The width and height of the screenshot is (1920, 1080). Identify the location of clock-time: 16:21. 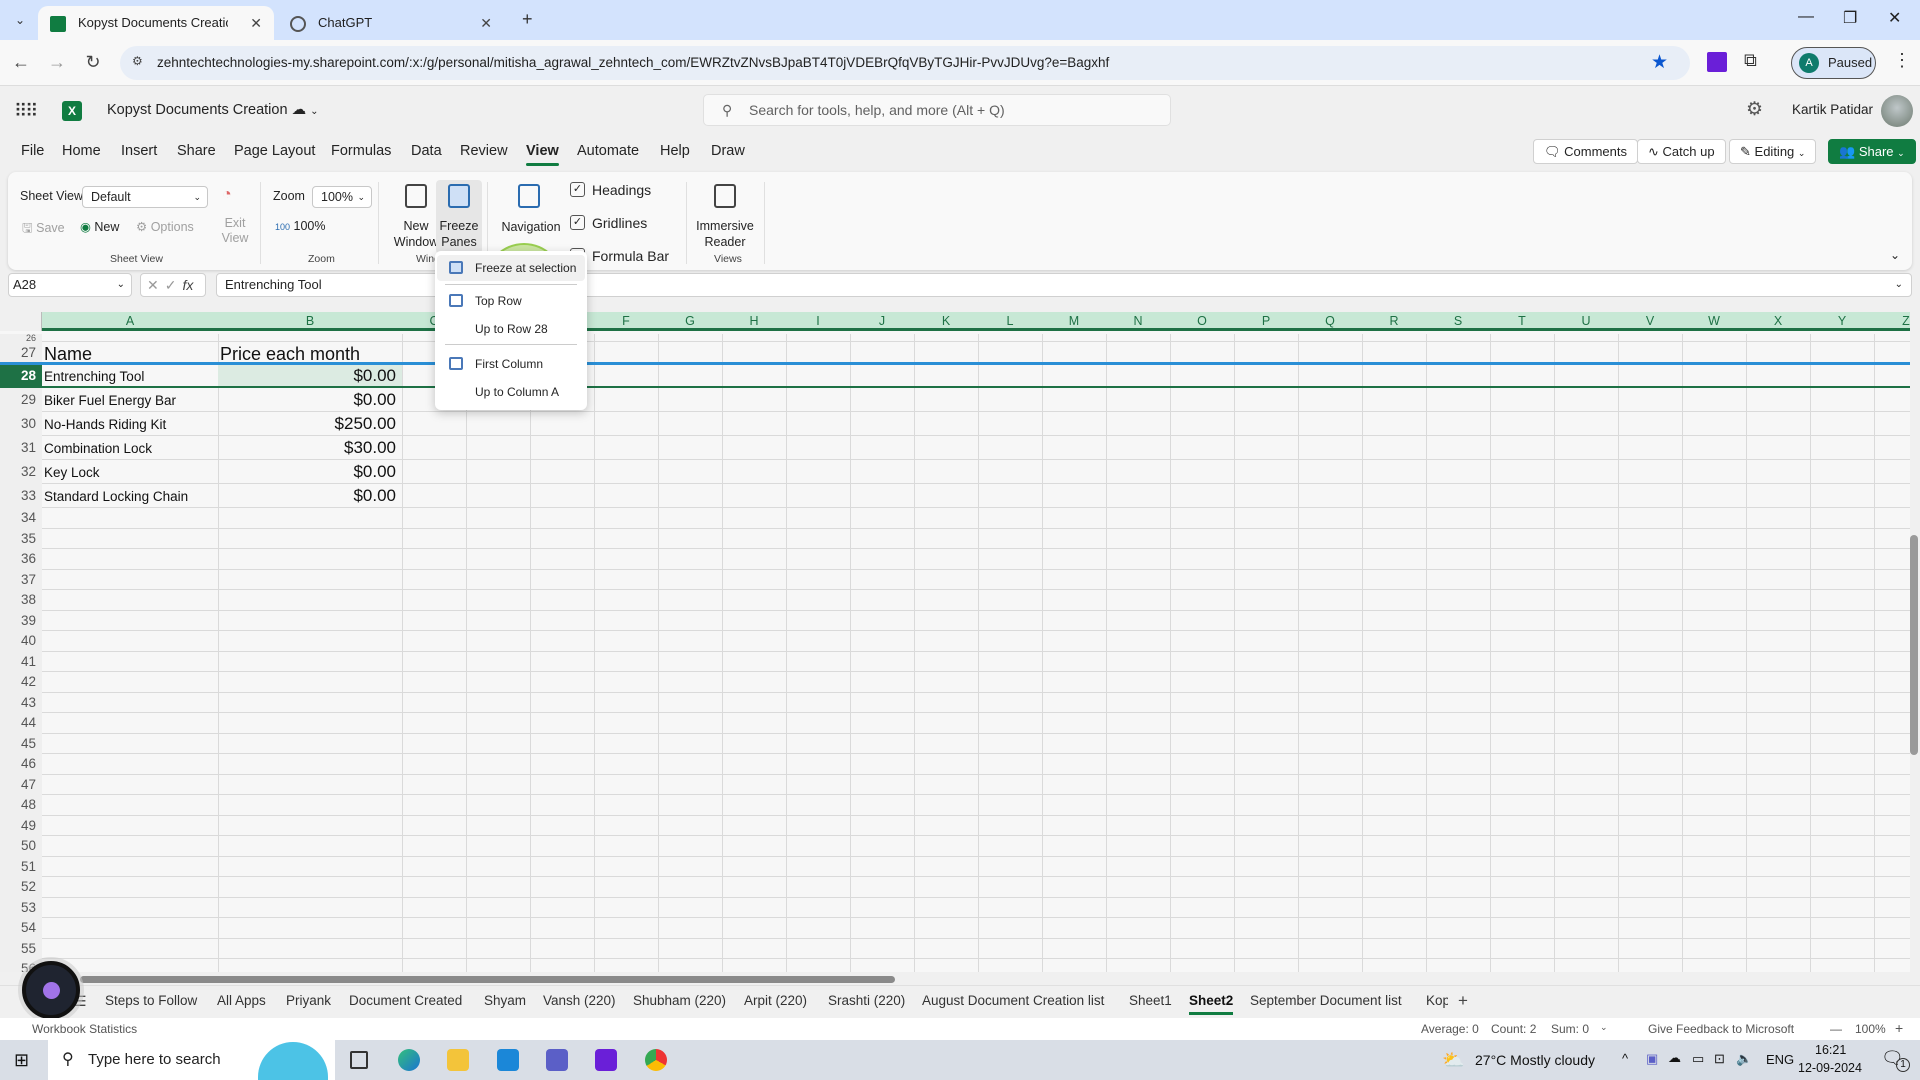
(1830, 1050).